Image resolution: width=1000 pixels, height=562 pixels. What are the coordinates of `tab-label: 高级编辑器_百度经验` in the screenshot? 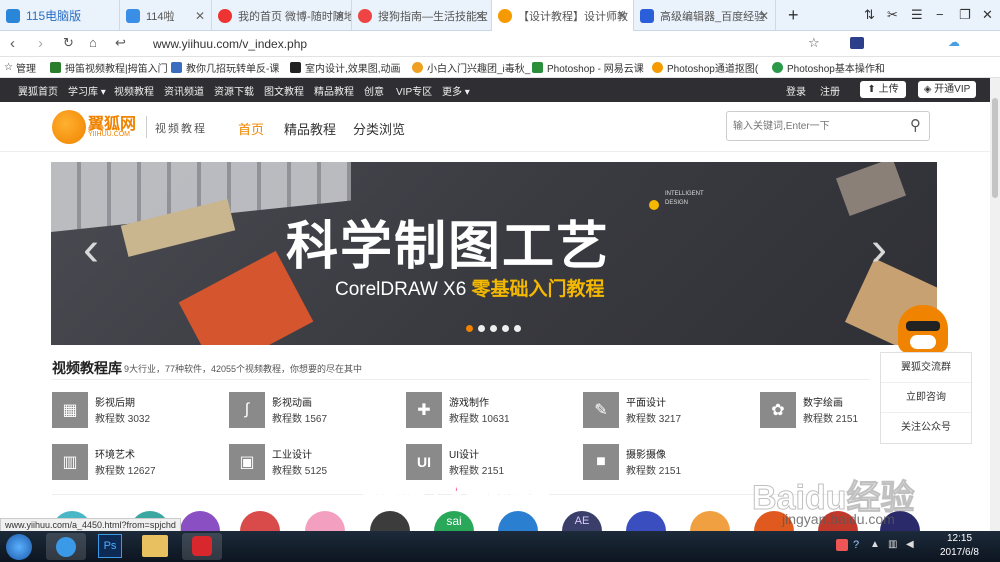 It's located at (713, 16).